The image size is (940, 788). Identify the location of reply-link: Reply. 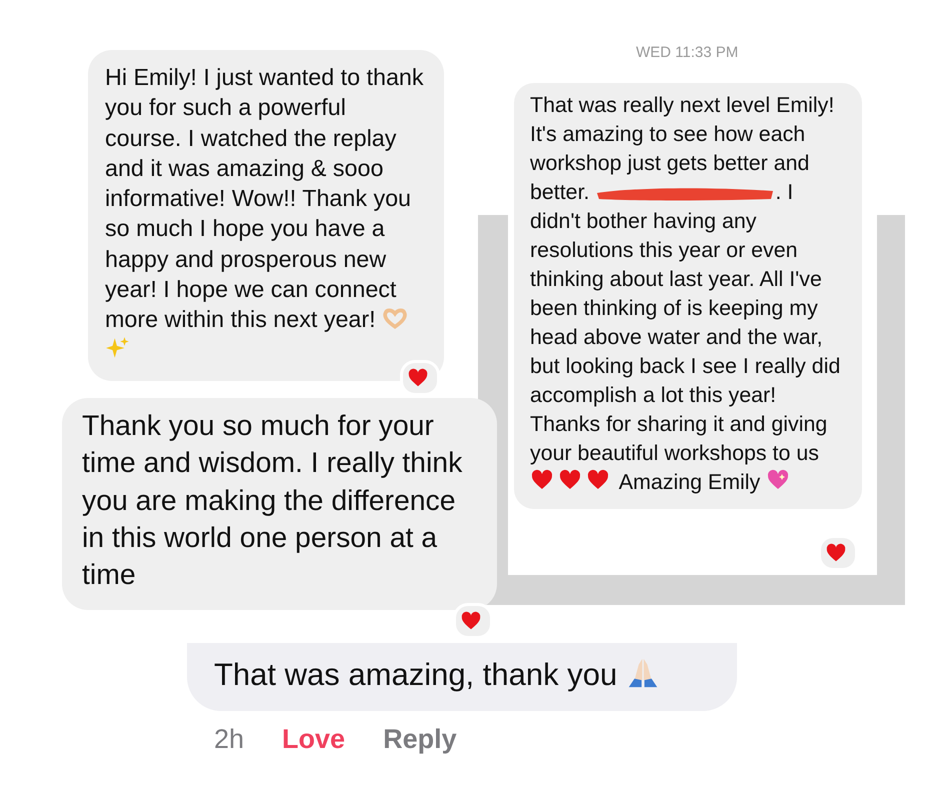
(420, 739).